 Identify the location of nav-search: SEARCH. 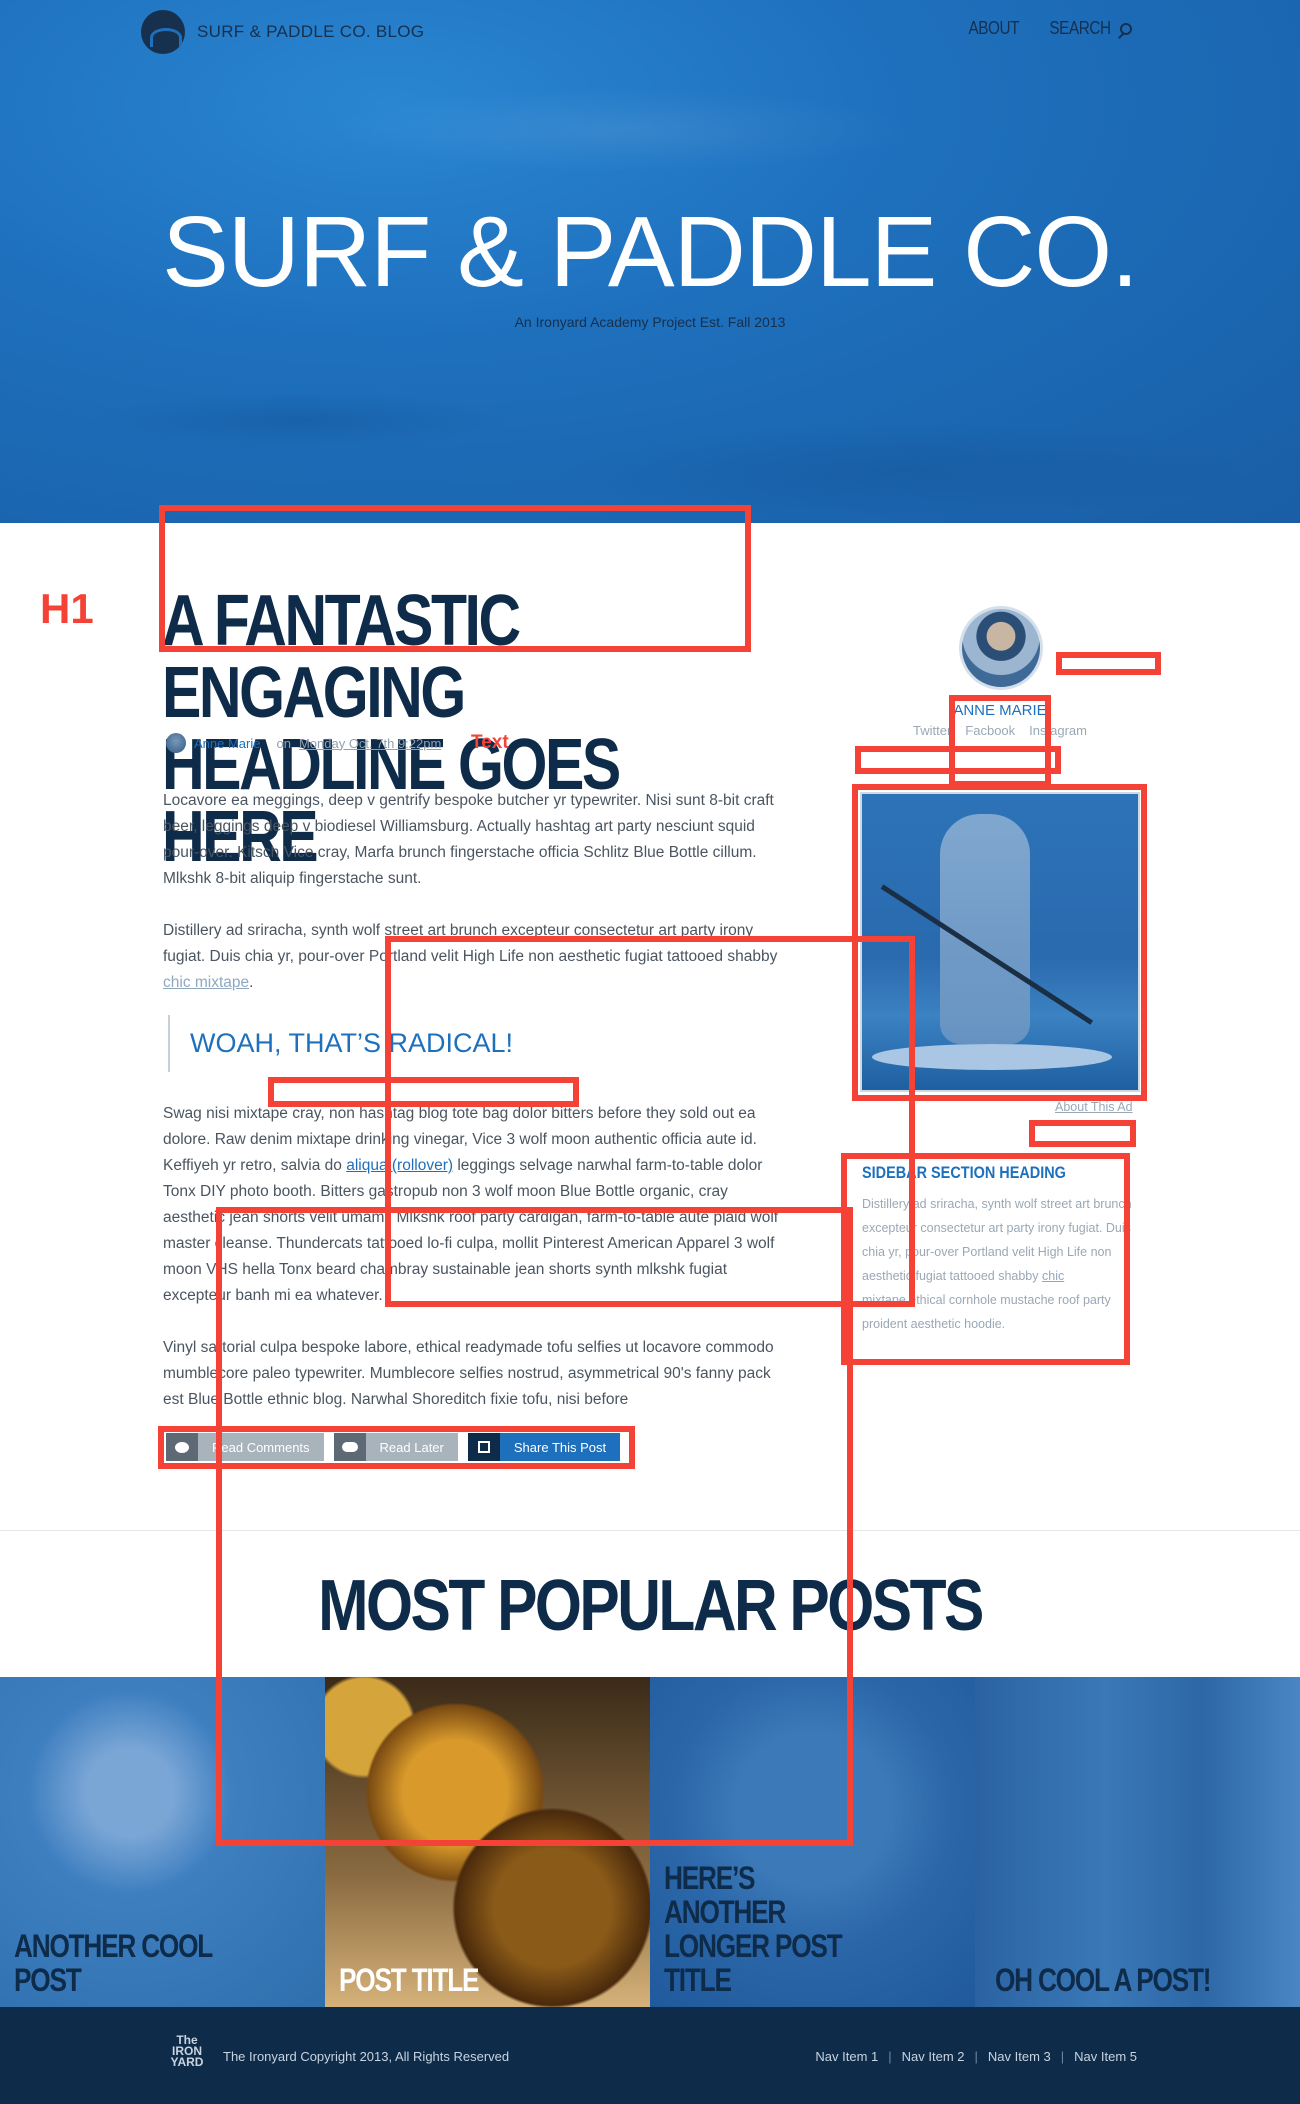
(1088, 28).